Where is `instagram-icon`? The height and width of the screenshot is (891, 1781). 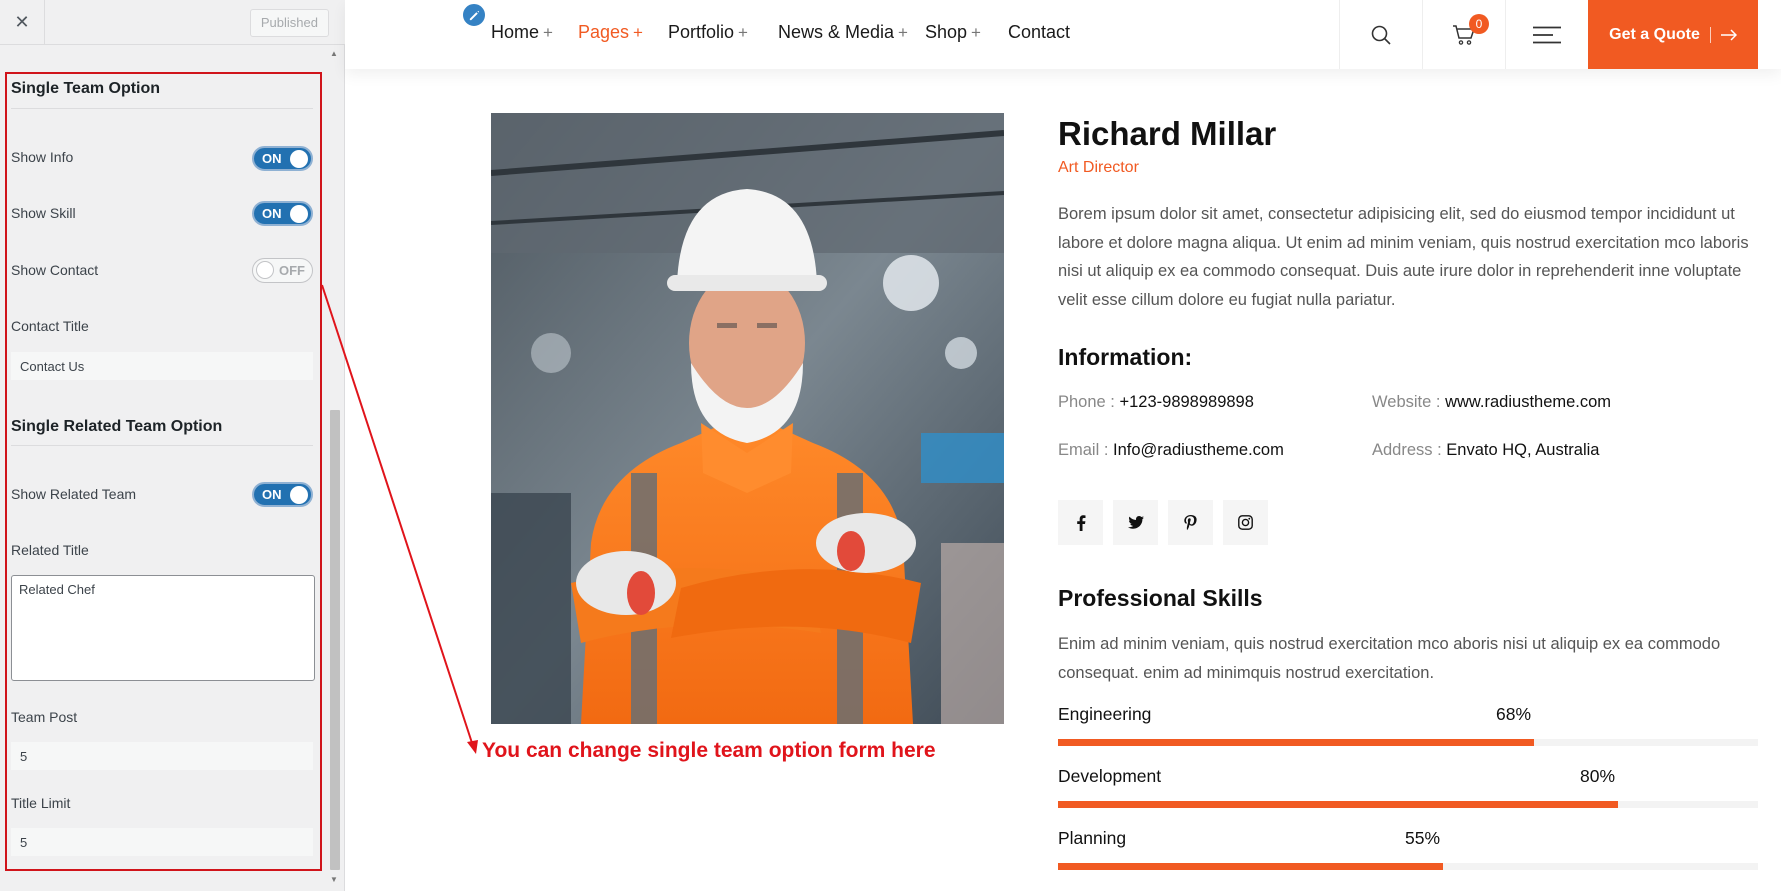 instagram-icon is located at coordinates (1245, 522).